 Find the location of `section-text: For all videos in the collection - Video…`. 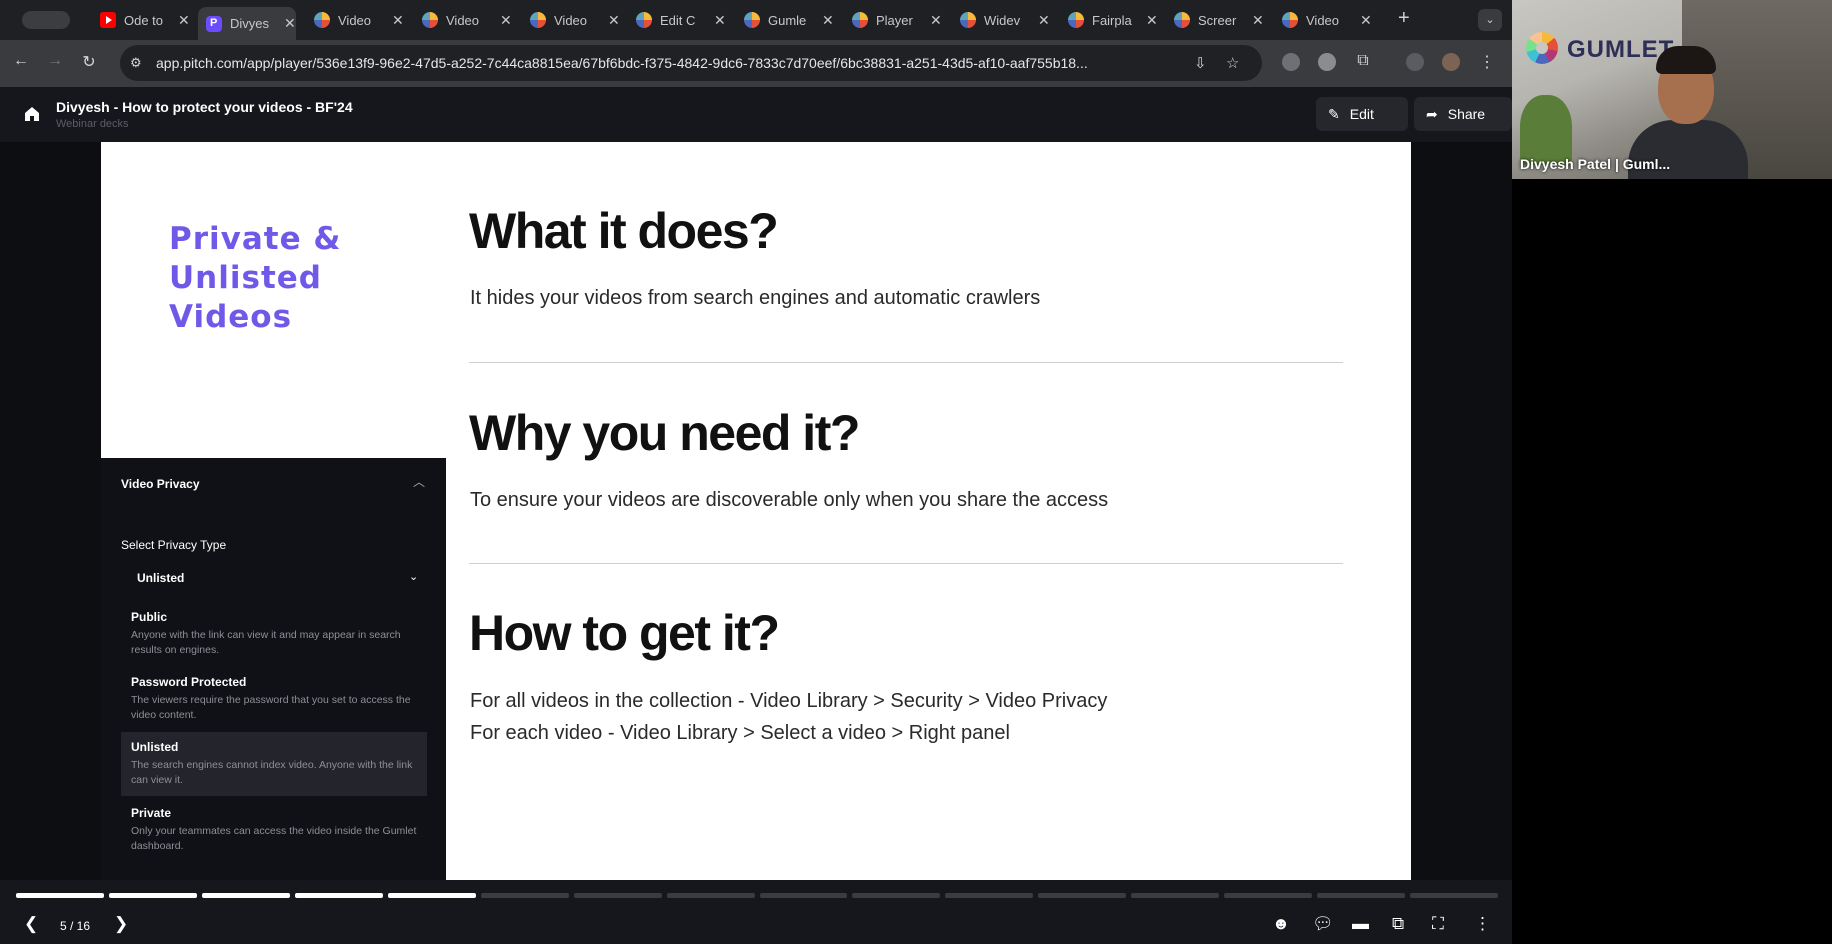

section-text: For all videos in the collection - Video… is located at coordinates (789, 701).